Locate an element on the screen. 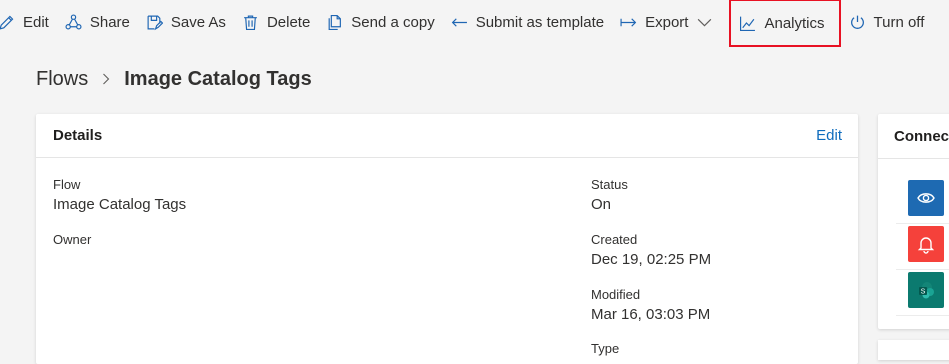 Image resolution: width=949 pixels, height=364 pixels. owner-label: Owner is located at coordinates (72, 239).